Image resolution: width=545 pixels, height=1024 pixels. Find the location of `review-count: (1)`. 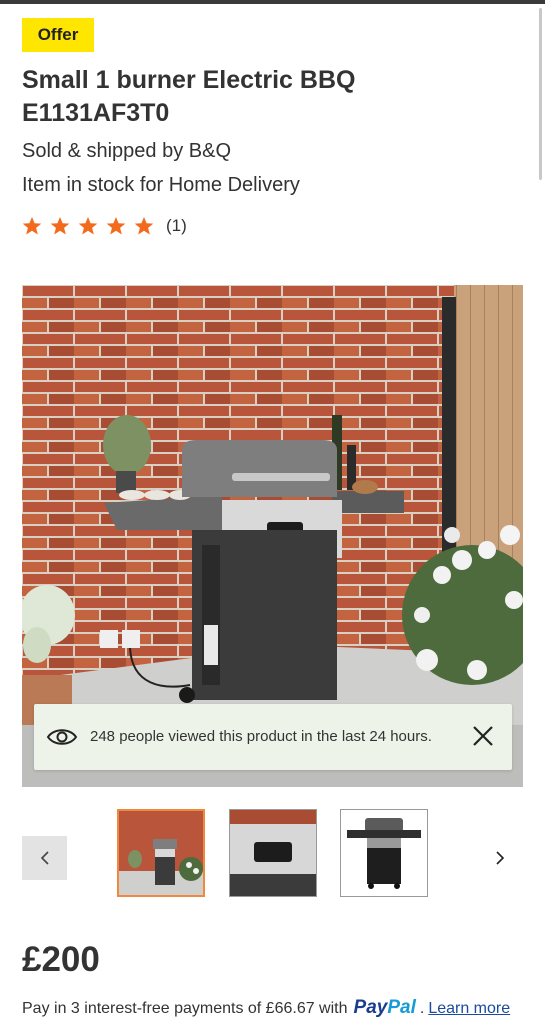

review-count: (1) is located at coordinates (176, 226).